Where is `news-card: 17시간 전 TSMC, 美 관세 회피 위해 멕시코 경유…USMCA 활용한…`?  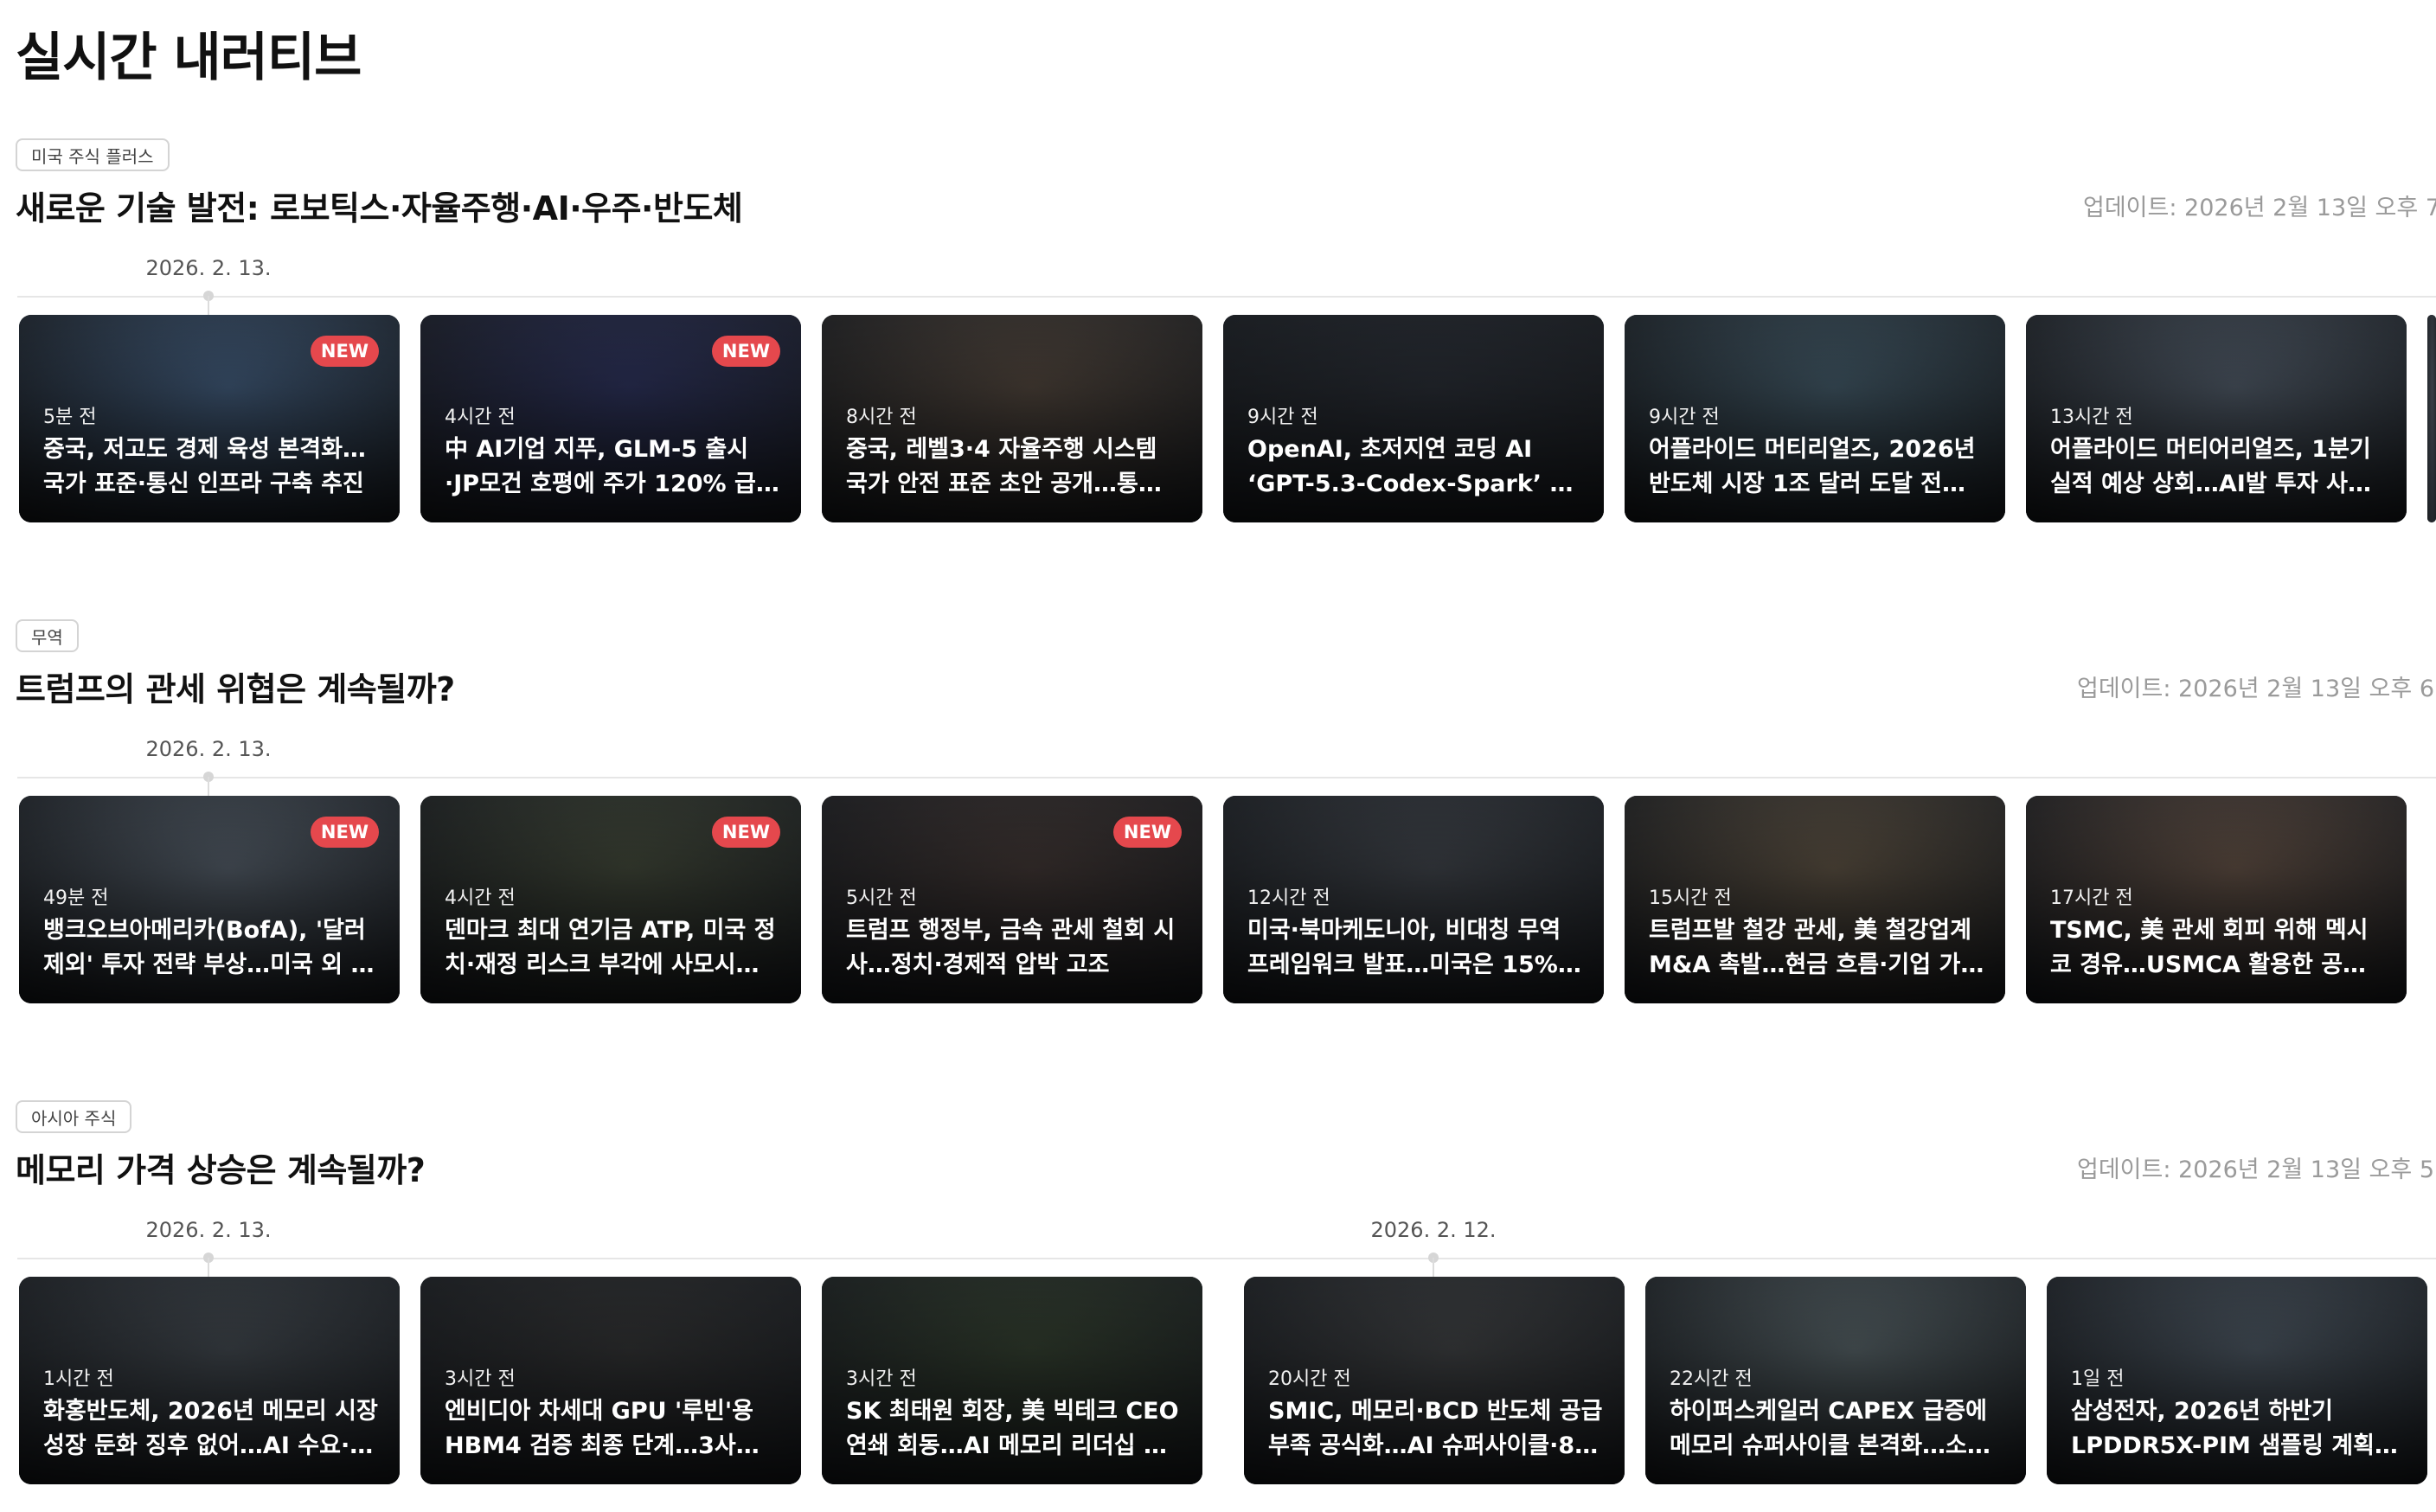 news-card: 17시간 전 TSMC, 美 관세 회피 위해 멕시코 경유…USMCA 활용한… is located at coordinates (2216, 899).